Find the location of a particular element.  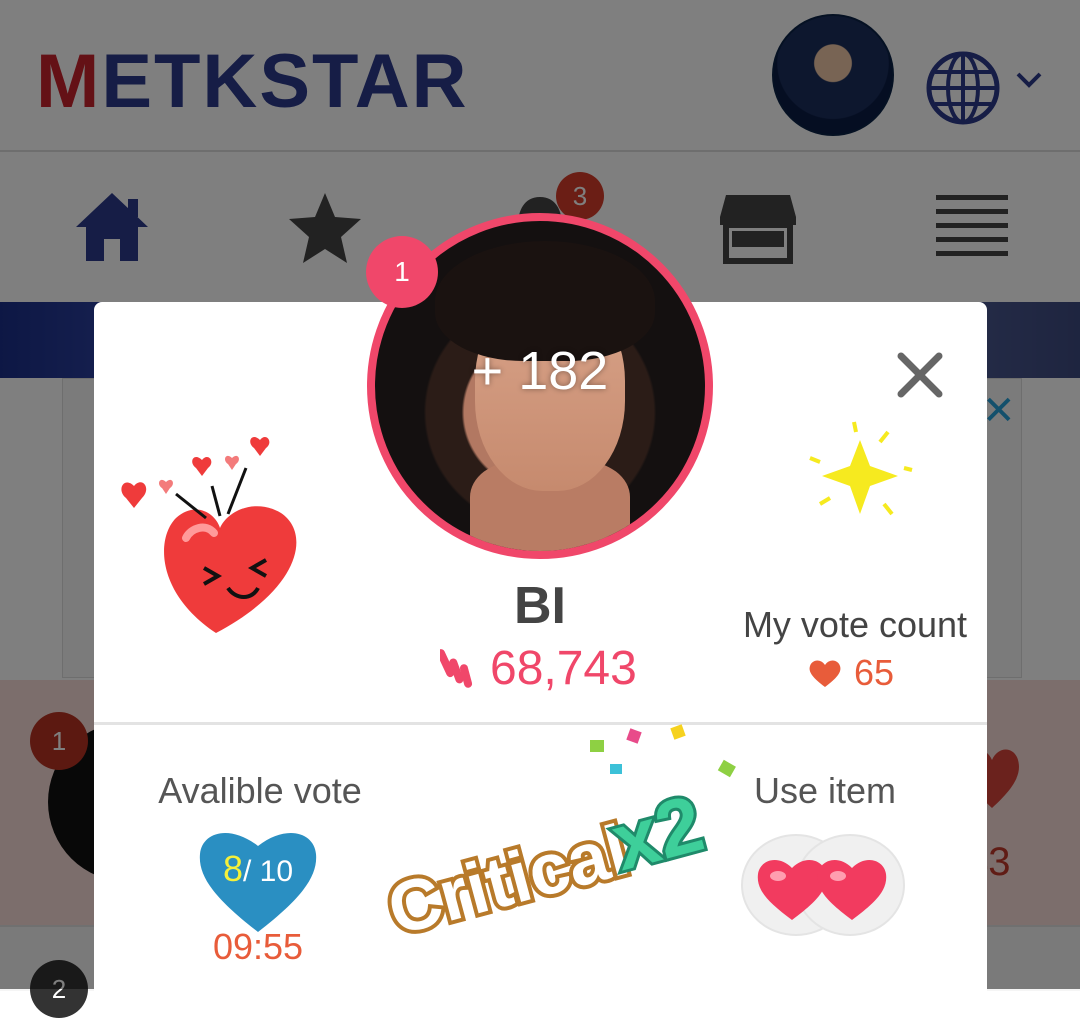

recharge-timer: 09:55 is located at coordinates (258, 946).